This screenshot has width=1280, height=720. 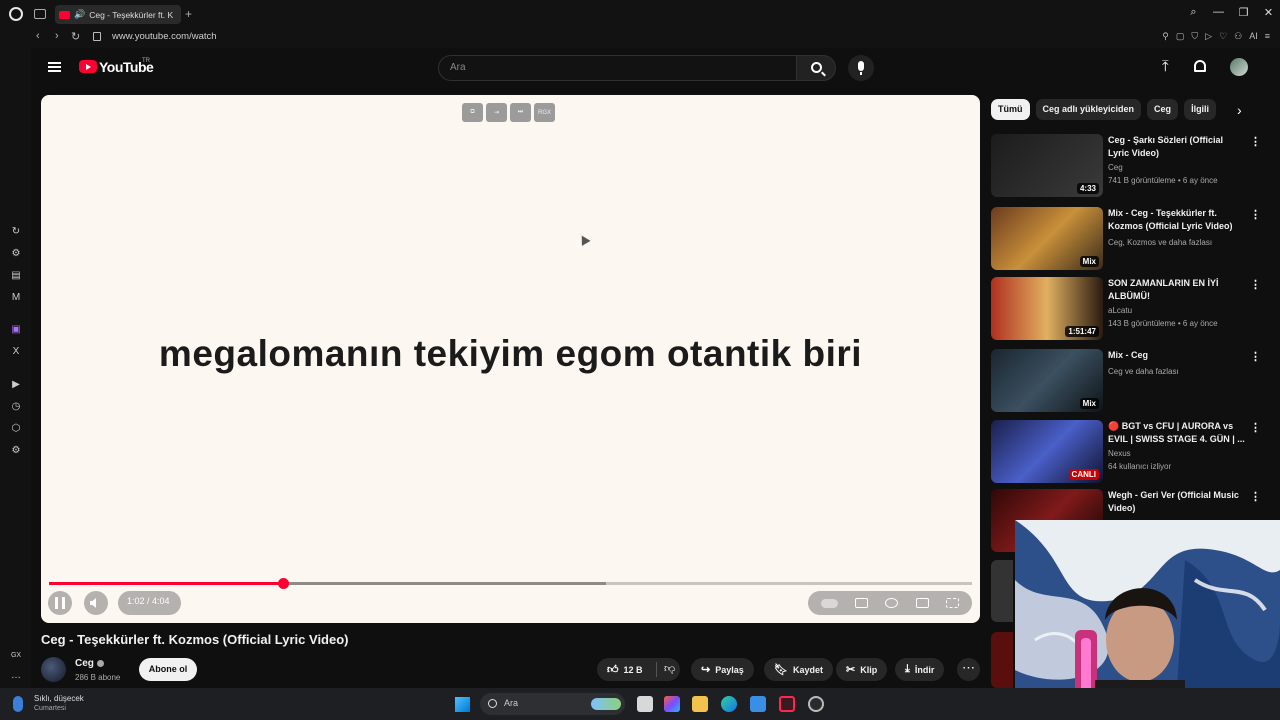 What do you see at coordinates (520, 112) in the screenshot?
I see `skip-next-icon: ⏭` at bounding box center [520, 112].